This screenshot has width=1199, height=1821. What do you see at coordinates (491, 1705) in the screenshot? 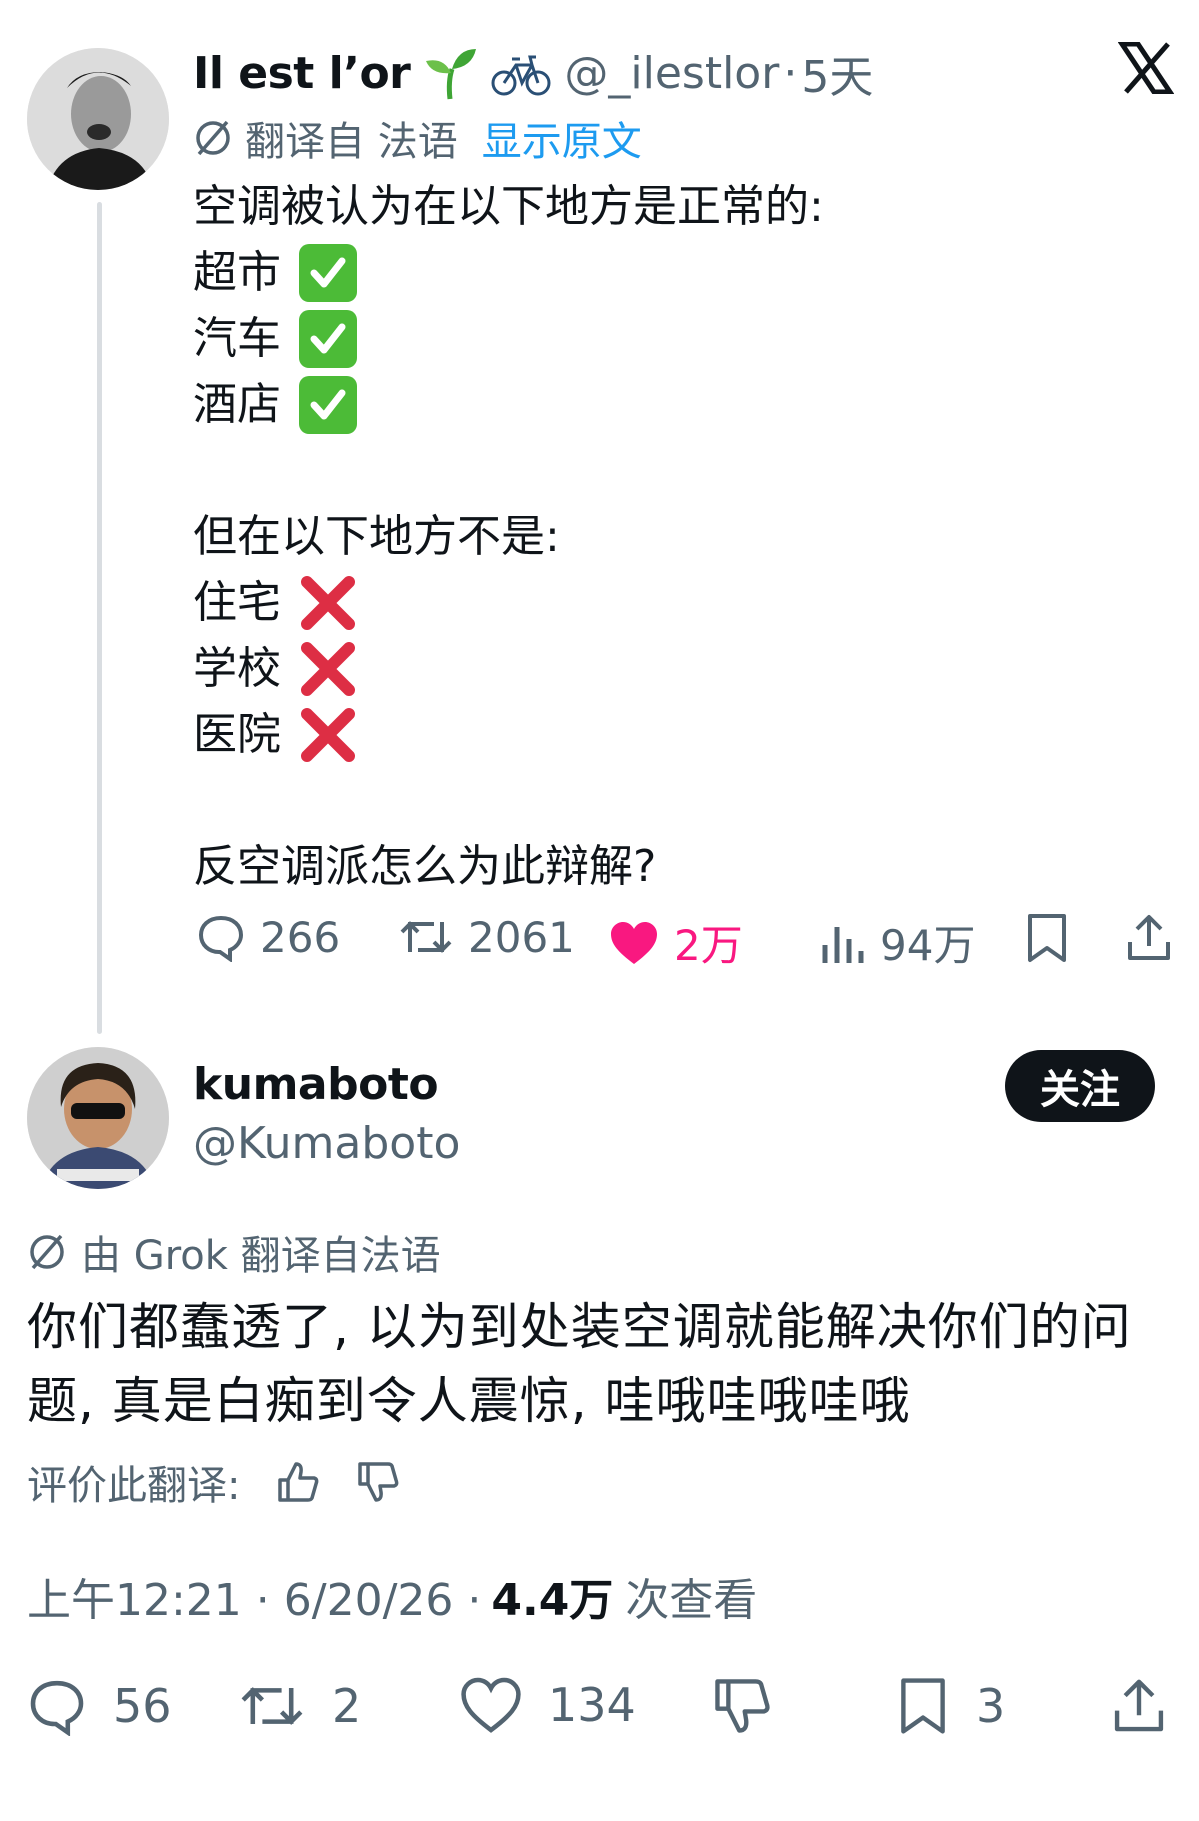
I see `heart-outline-icon` at bounding box center [491, 1705].